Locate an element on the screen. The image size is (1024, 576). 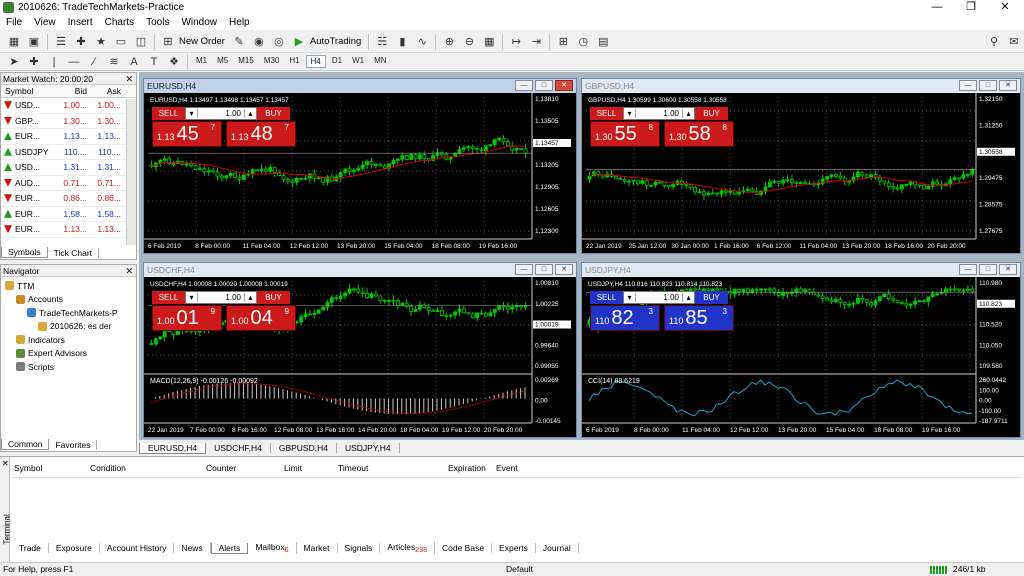
terminal-tab-news: News is located at coordinates (192, 548).